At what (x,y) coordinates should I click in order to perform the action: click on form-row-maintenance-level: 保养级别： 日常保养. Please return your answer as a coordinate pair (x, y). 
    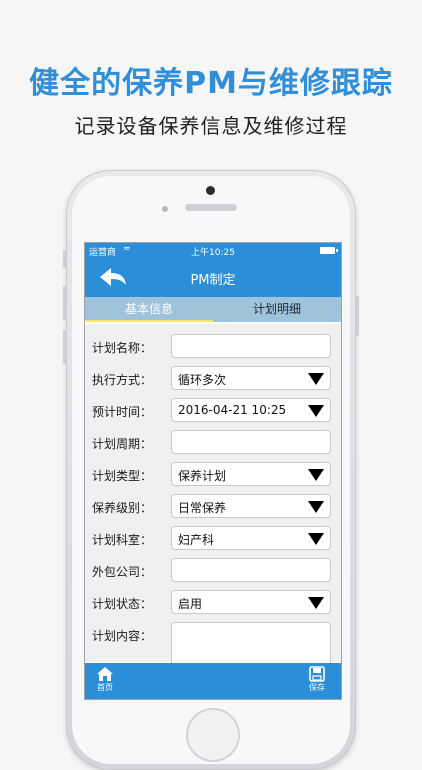
    Looking at the image, I should click on (213, 507).